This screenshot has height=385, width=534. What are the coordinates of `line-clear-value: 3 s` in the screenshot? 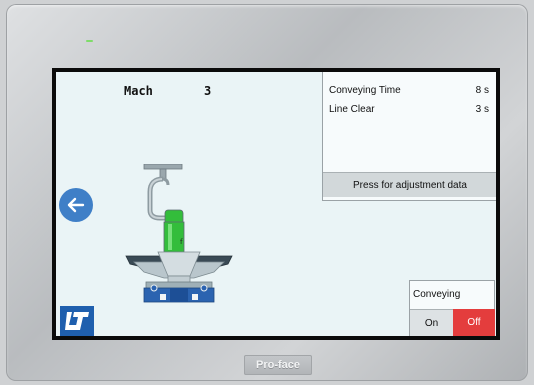 It's located at (482, 109).